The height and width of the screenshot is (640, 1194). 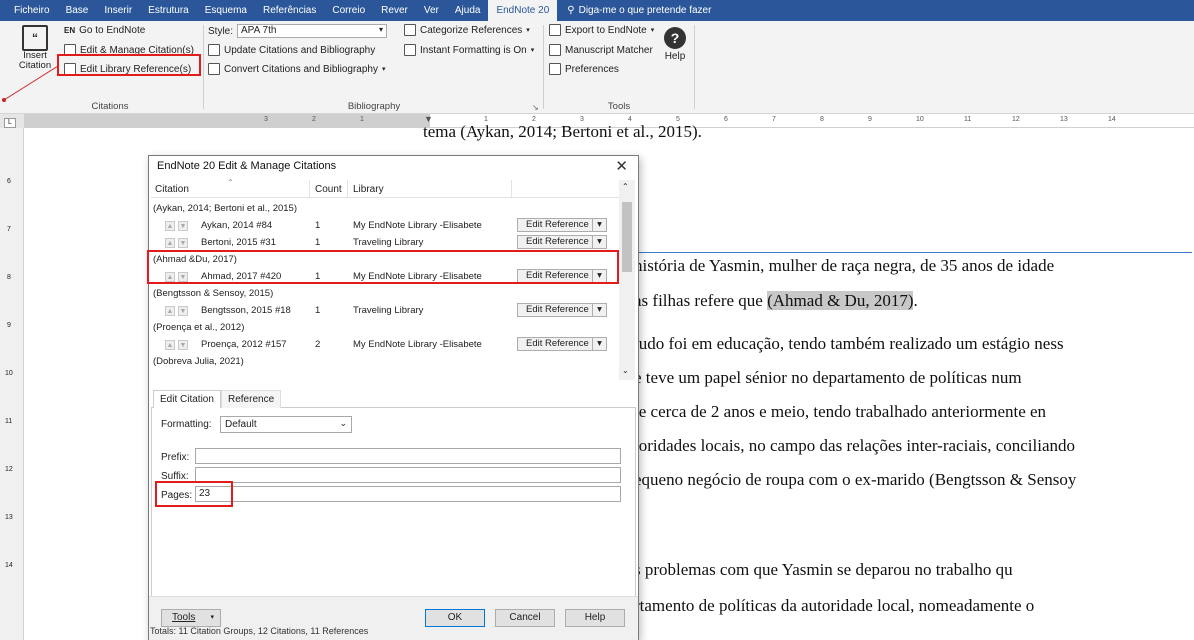 I want to click on insert-citation-icon: “, so click(x=35, y=38).